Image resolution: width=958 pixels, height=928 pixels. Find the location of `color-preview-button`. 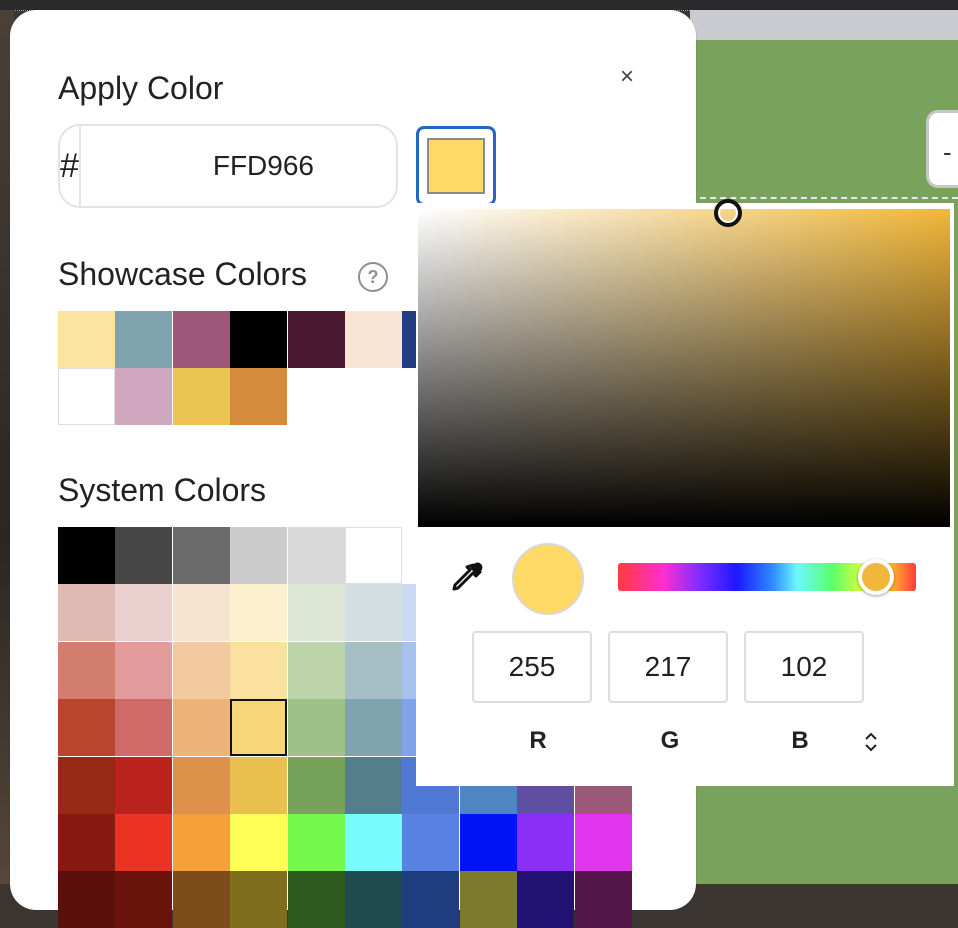

color-preview-button is located at coordinates (456, 166).